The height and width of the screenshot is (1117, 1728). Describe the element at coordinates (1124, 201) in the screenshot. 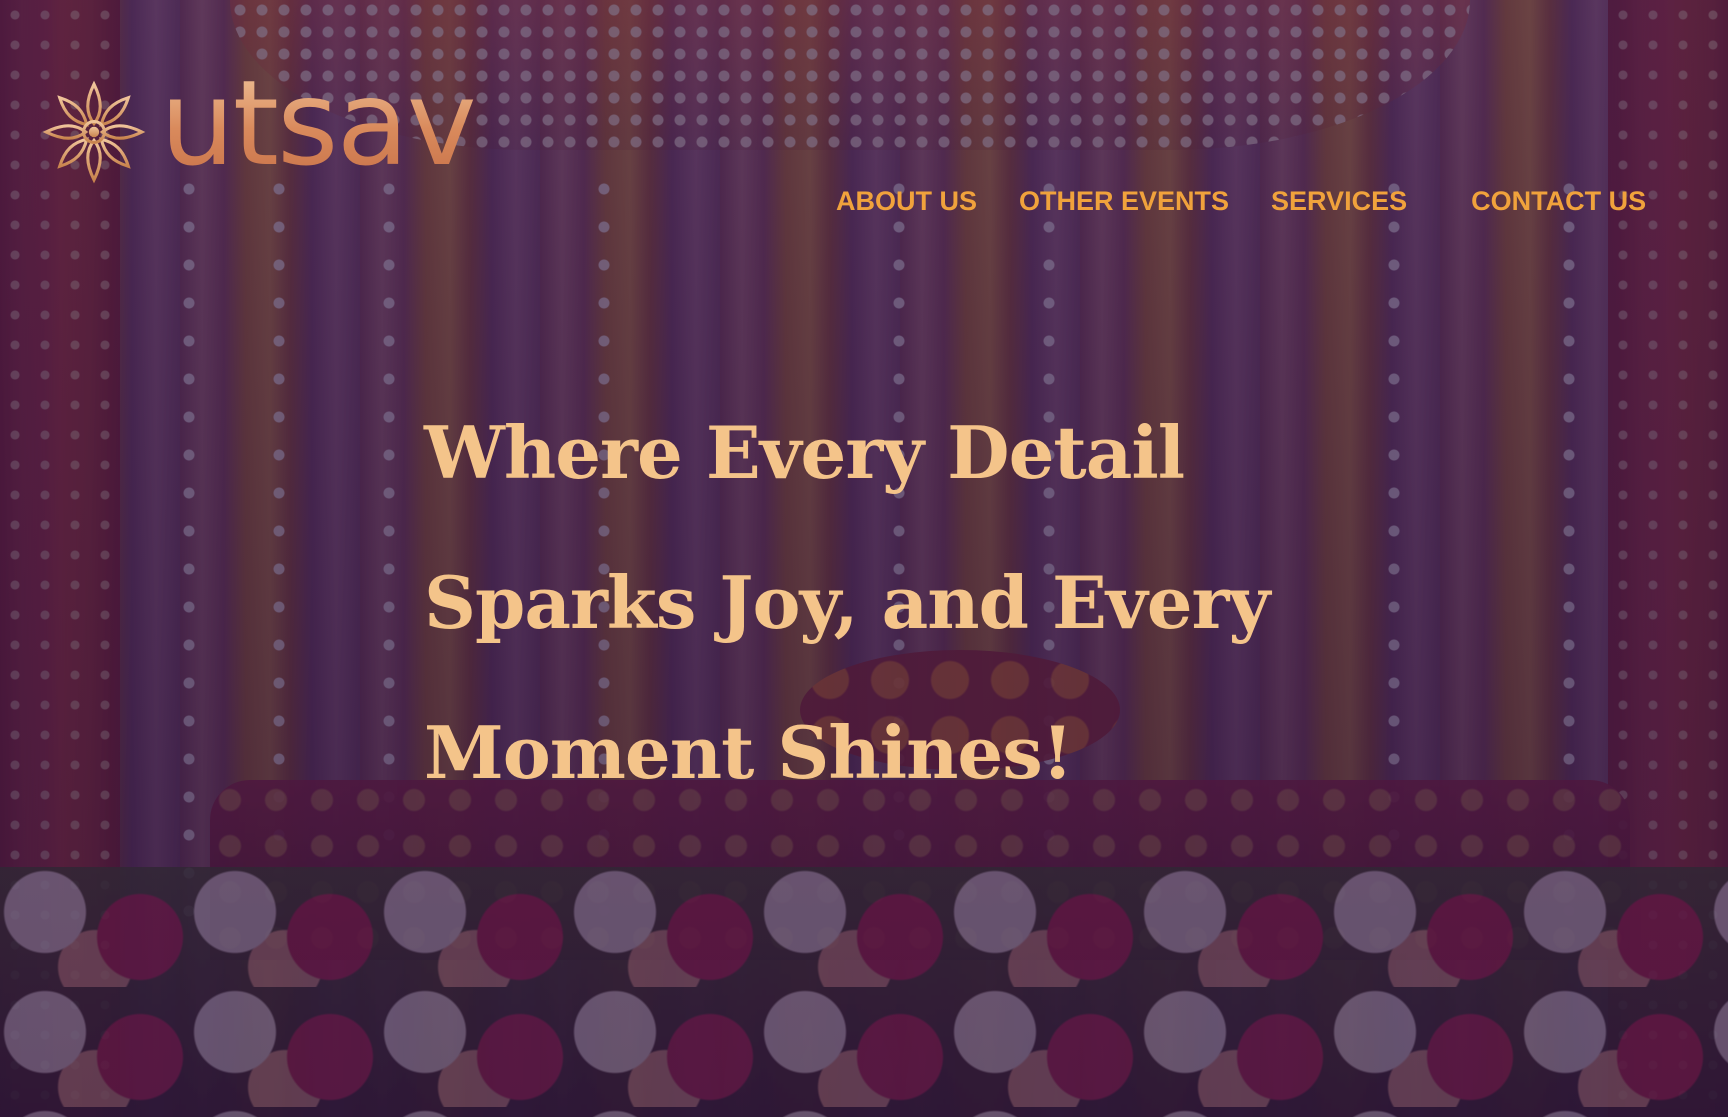

I see `nav-other-events: OTHER EVENTS` at that location.